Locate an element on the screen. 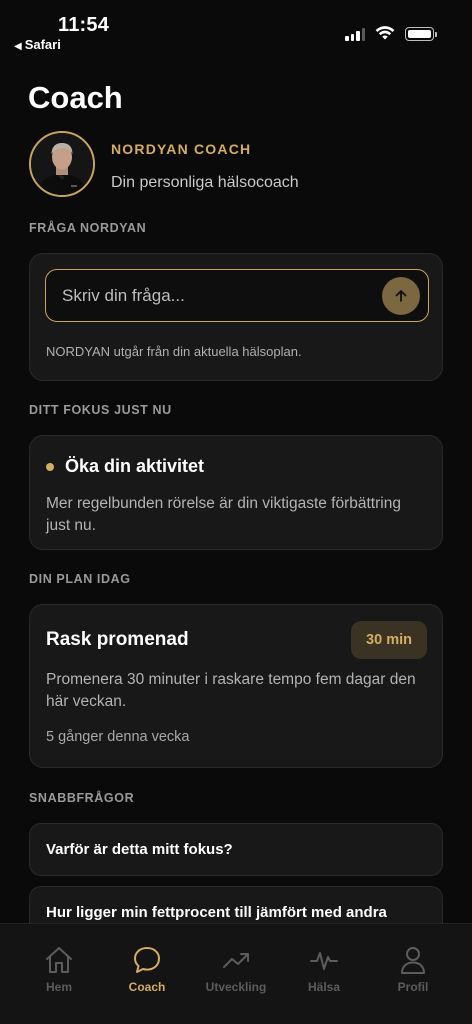  tab-profil: Profil is located at coordinates (413, 964).